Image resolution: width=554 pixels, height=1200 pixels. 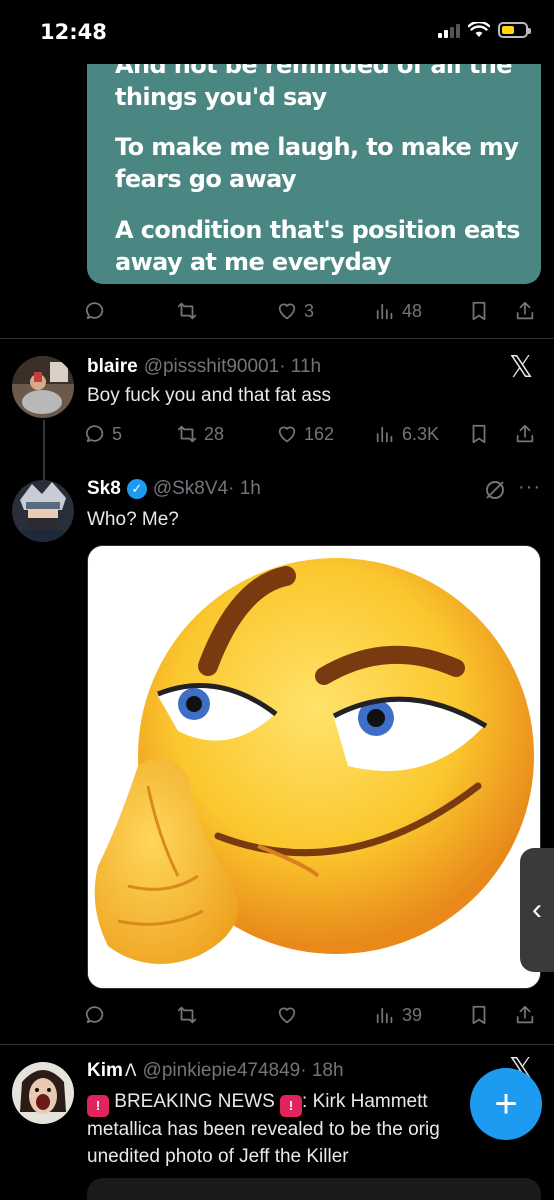 What do you see at coordinates (449, 30) in the screenshot?
I see `signal-icon` at bounding box center [449, 30].